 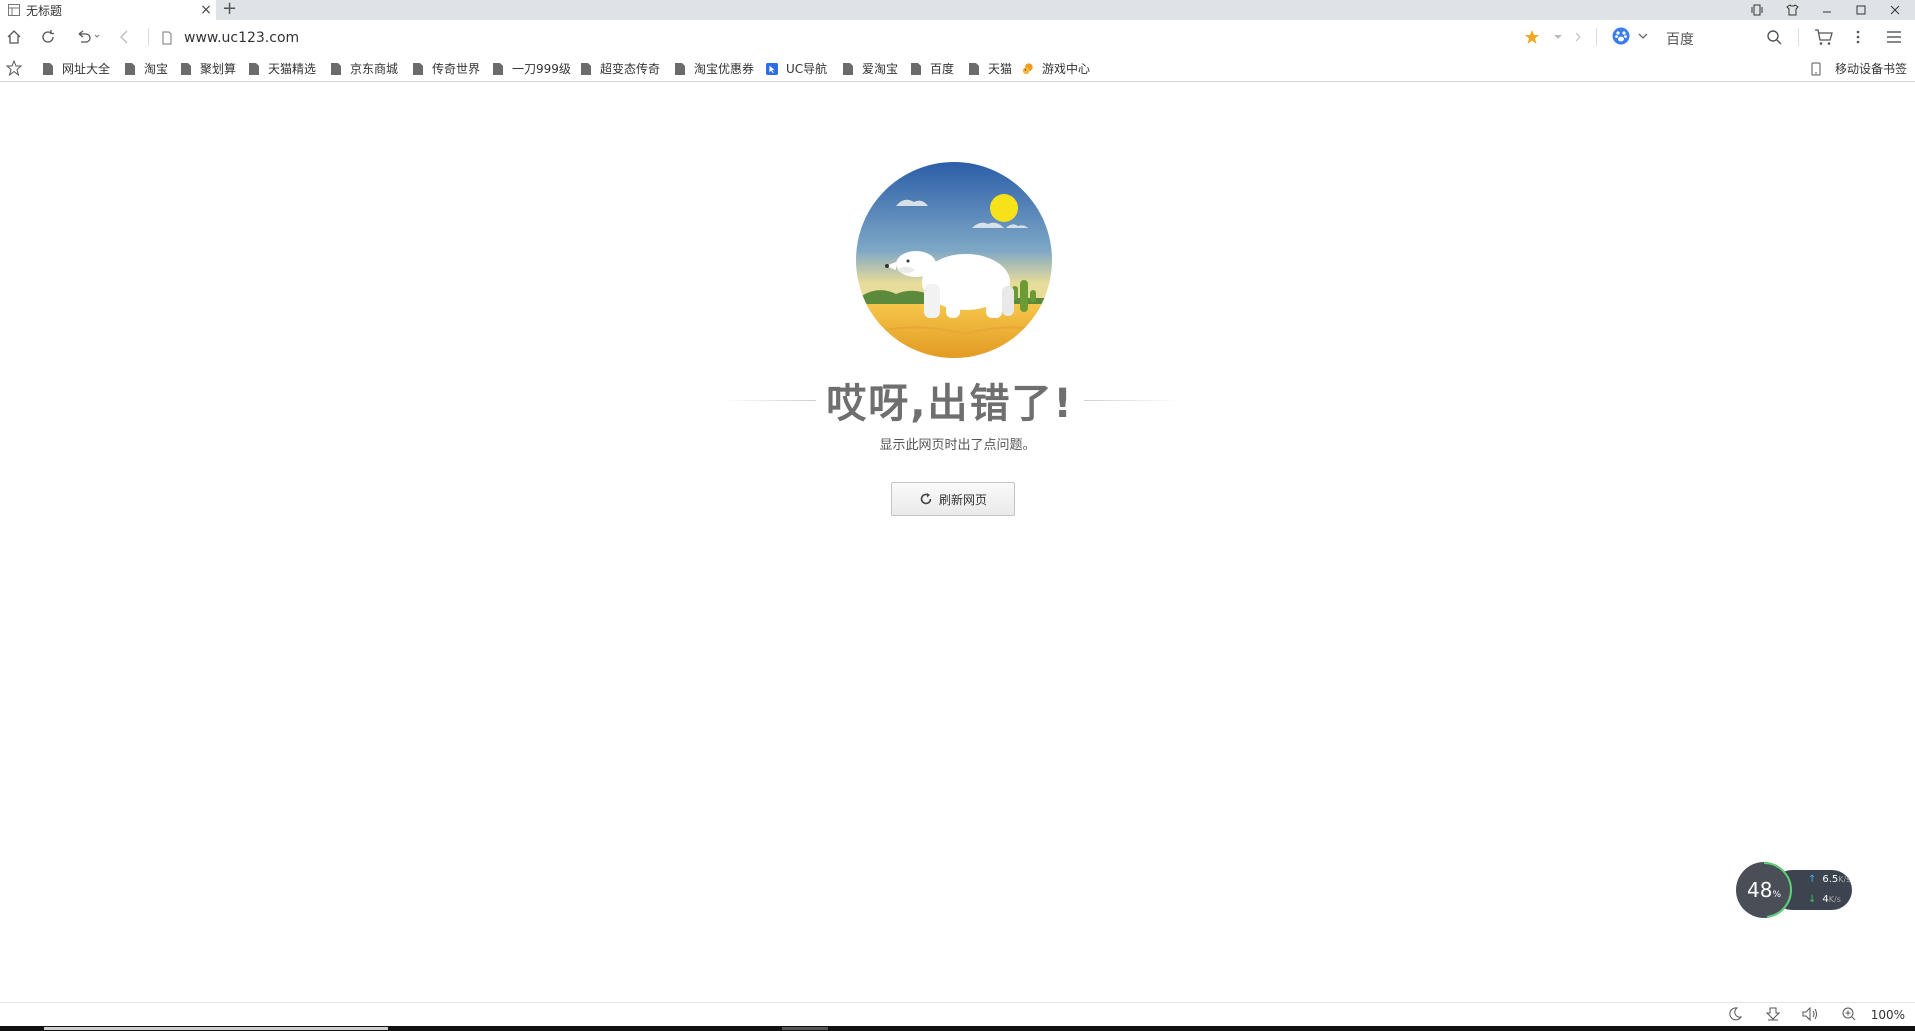 I want to click on tab-title: 无标题, so click(x=44, y=10).